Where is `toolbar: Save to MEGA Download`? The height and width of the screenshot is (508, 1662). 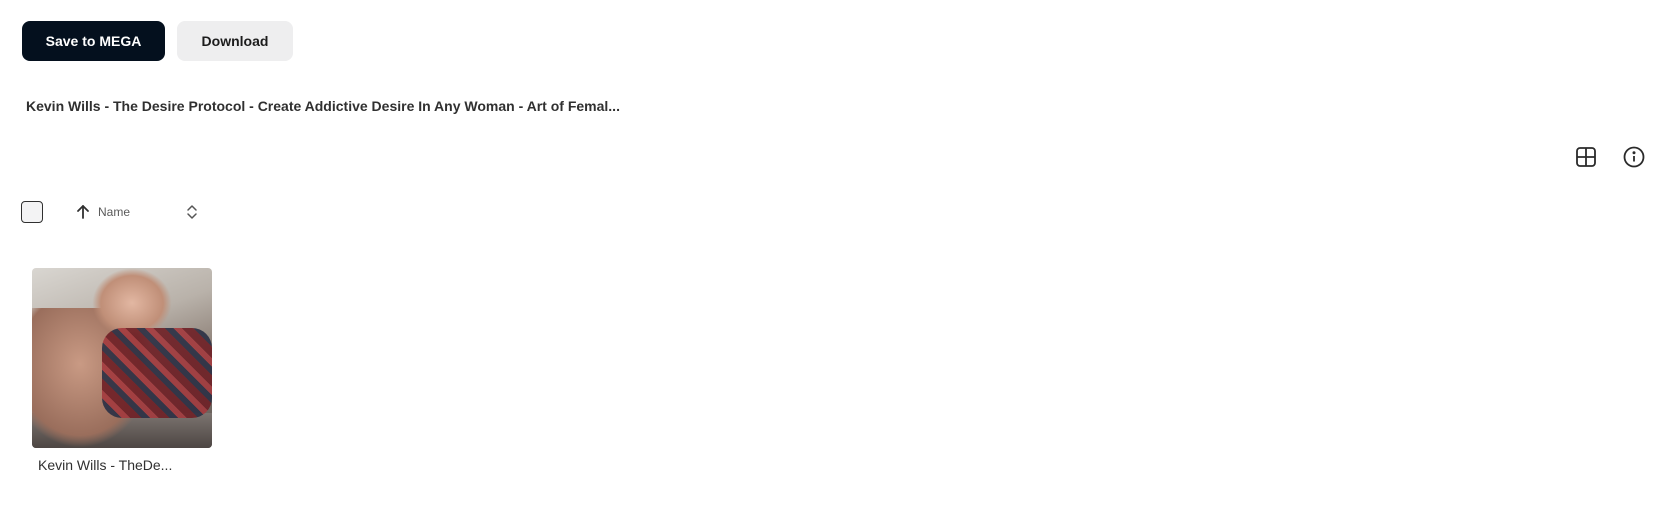 toolbar: Save to MEGA Download is located at coordinates (157, 41).